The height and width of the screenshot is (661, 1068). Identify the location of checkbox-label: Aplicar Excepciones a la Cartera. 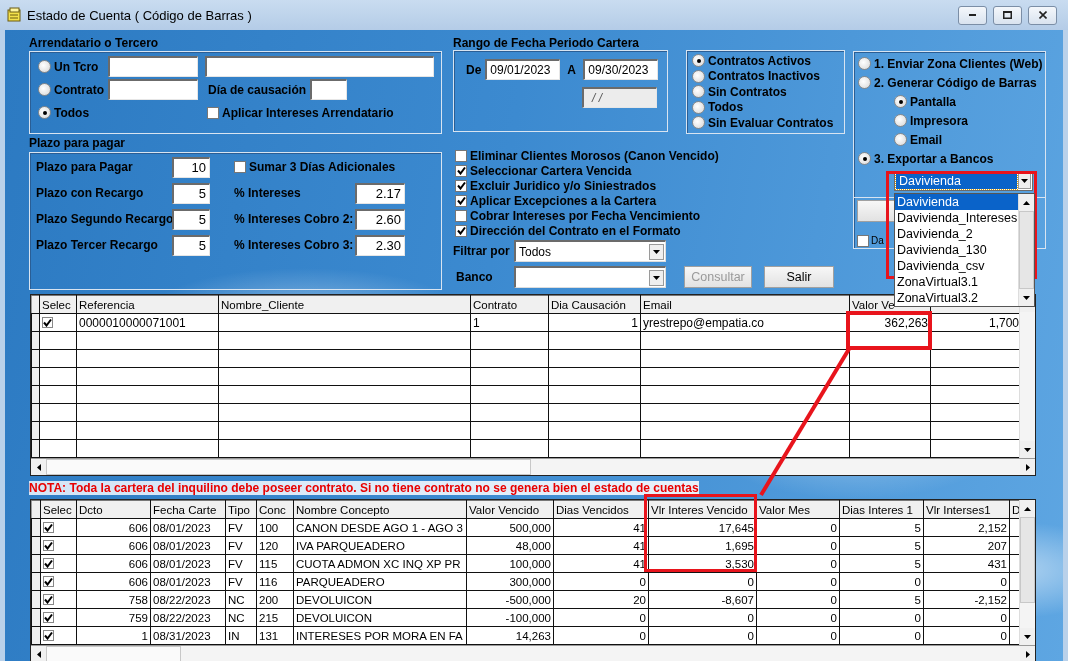
(563, 200).